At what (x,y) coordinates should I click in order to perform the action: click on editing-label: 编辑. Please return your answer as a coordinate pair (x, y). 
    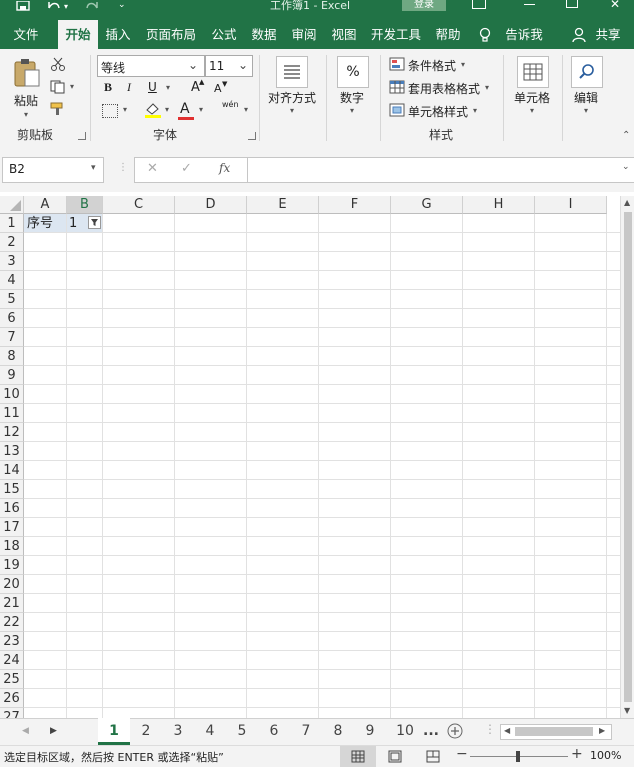
    Looking at the image, I should click on (586, 97).